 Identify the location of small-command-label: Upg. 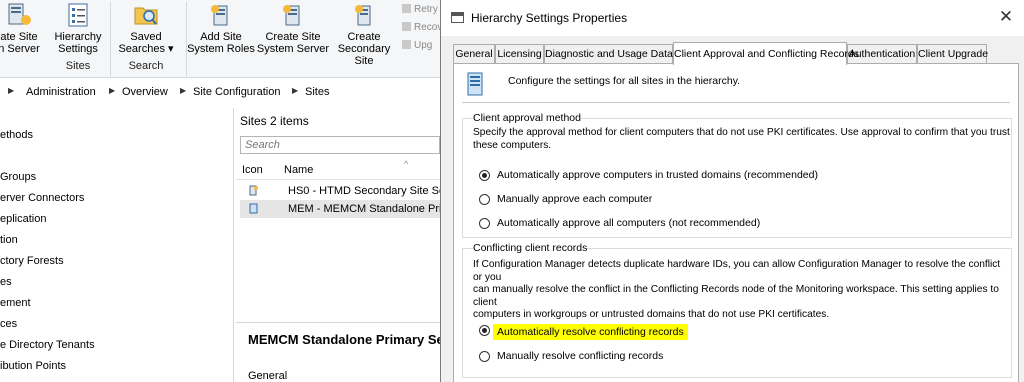
(423, 45).